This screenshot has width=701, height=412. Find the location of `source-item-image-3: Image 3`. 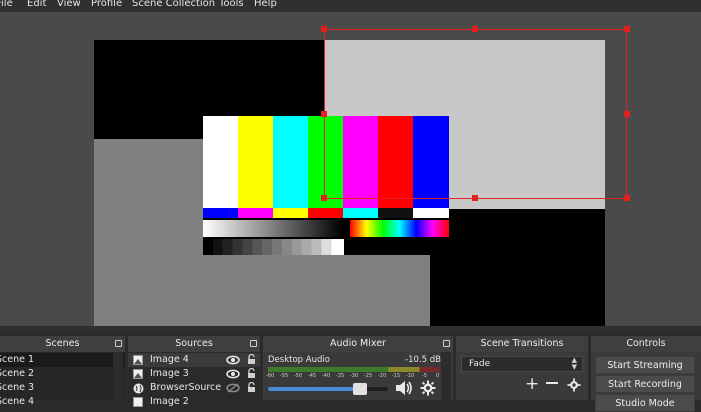

source-item-image-3: Image 3 is located at coordinates (194, 374).